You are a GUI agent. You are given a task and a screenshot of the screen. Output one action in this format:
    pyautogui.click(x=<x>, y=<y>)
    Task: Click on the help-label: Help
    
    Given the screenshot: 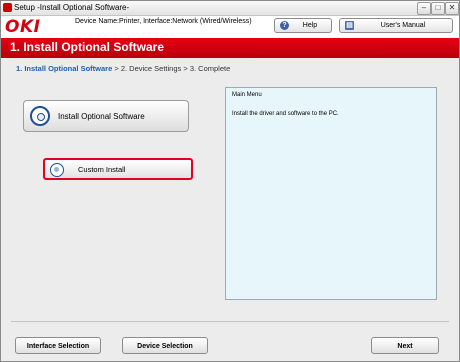 What is the action you would take?
    pyautogui.click(x=310, y=25)
    